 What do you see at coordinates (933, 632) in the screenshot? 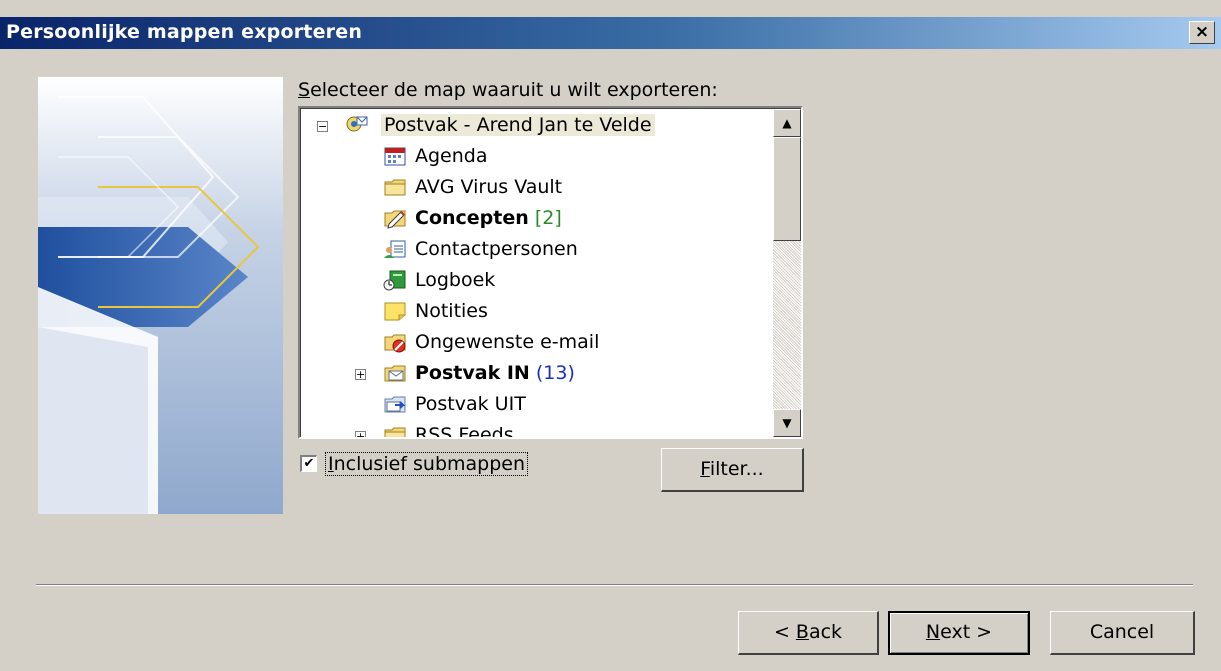
I see `next-mnemonic: N` at bounding box center [933, 632].